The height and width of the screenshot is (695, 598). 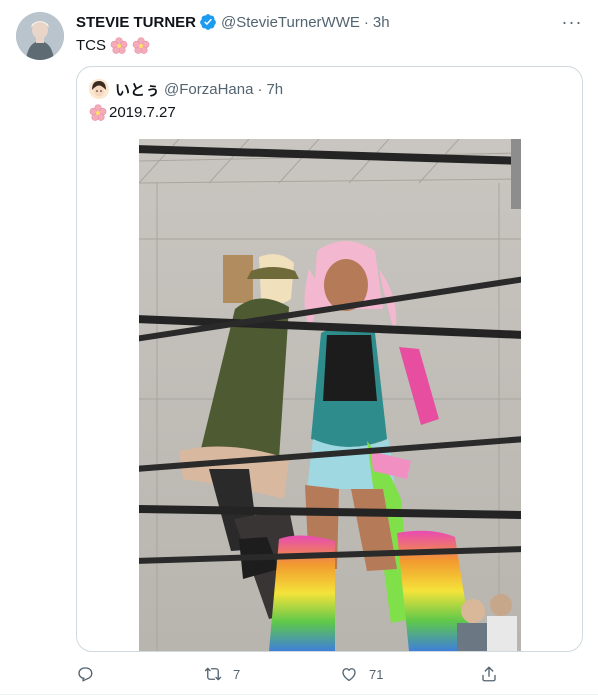 I want to click on quoted-tweet-text-content: 2019.7.27, so click(x=142, y=112).